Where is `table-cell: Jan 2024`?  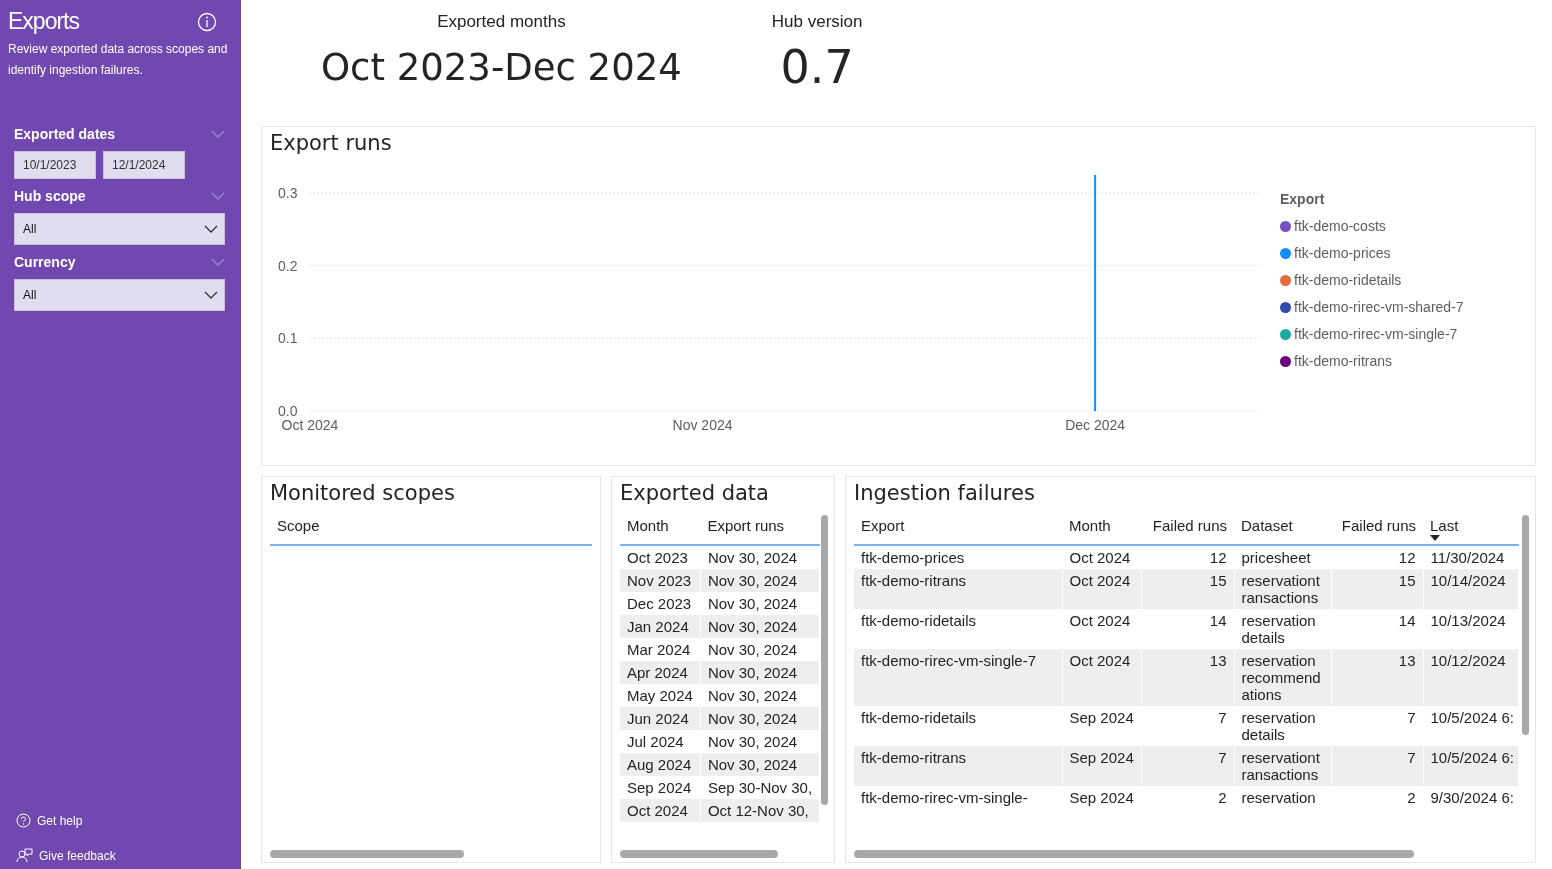
table-cell: Jan 2024 is located at coordinates (660, 626).